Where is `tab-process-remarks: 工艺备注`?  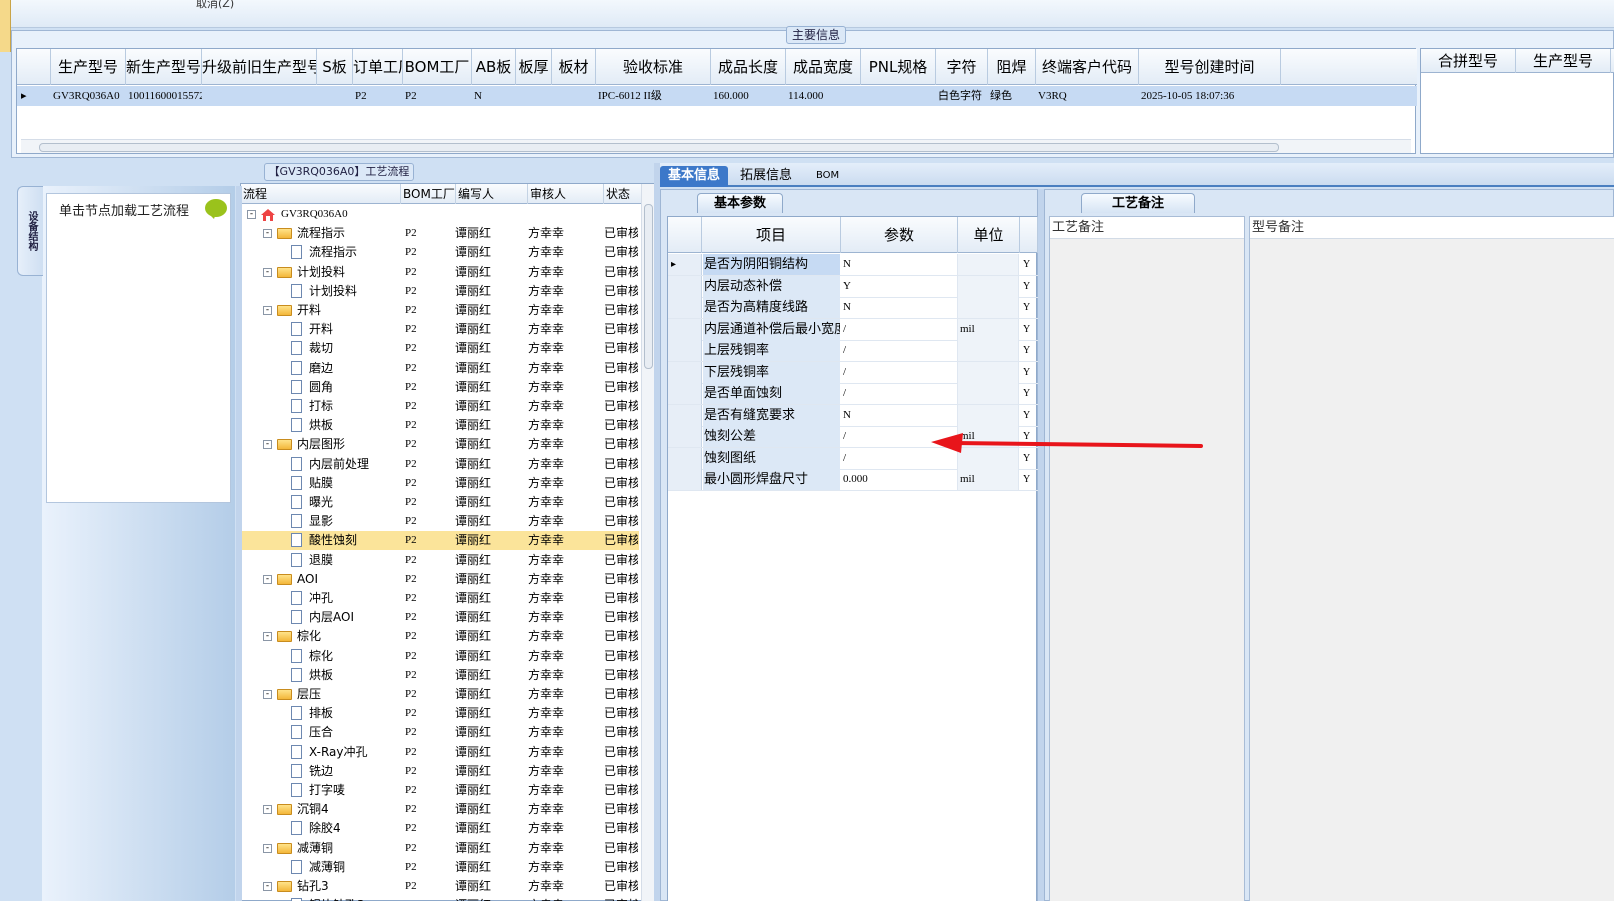
tab-process-remarks: 工艺备注 is located at coordinates (1138, 203).